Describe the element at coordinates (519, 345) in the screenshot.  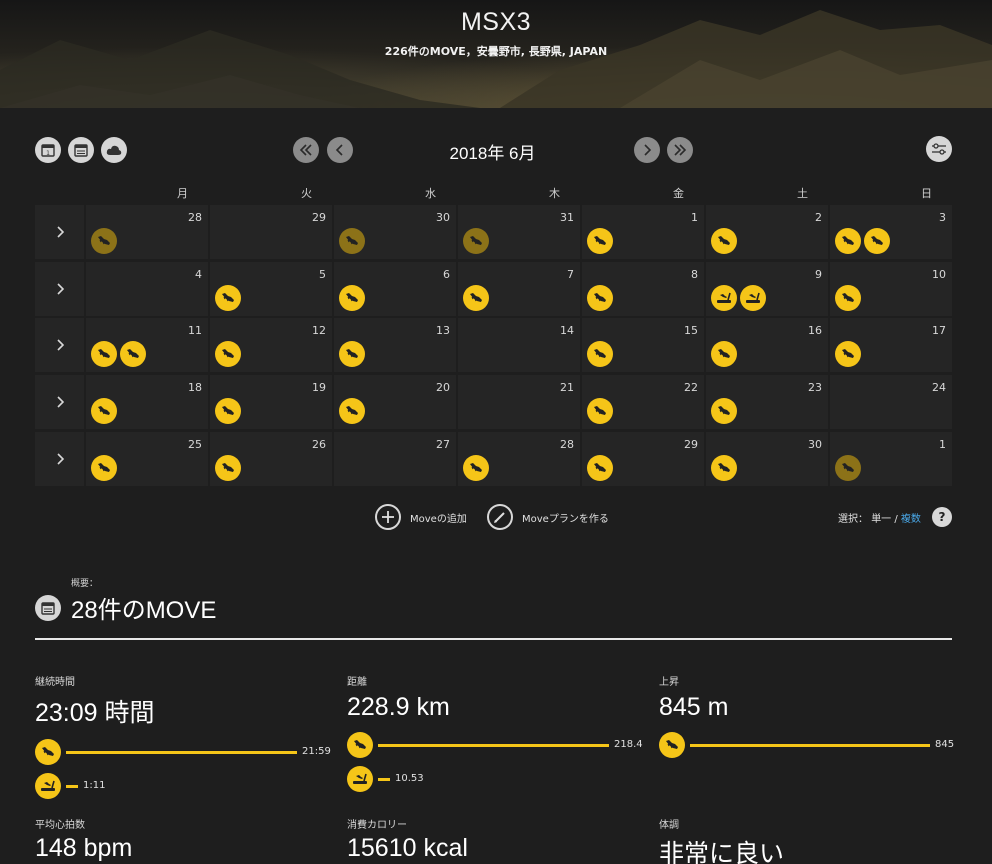
I see `calendar-day-cell: 14` at that location.